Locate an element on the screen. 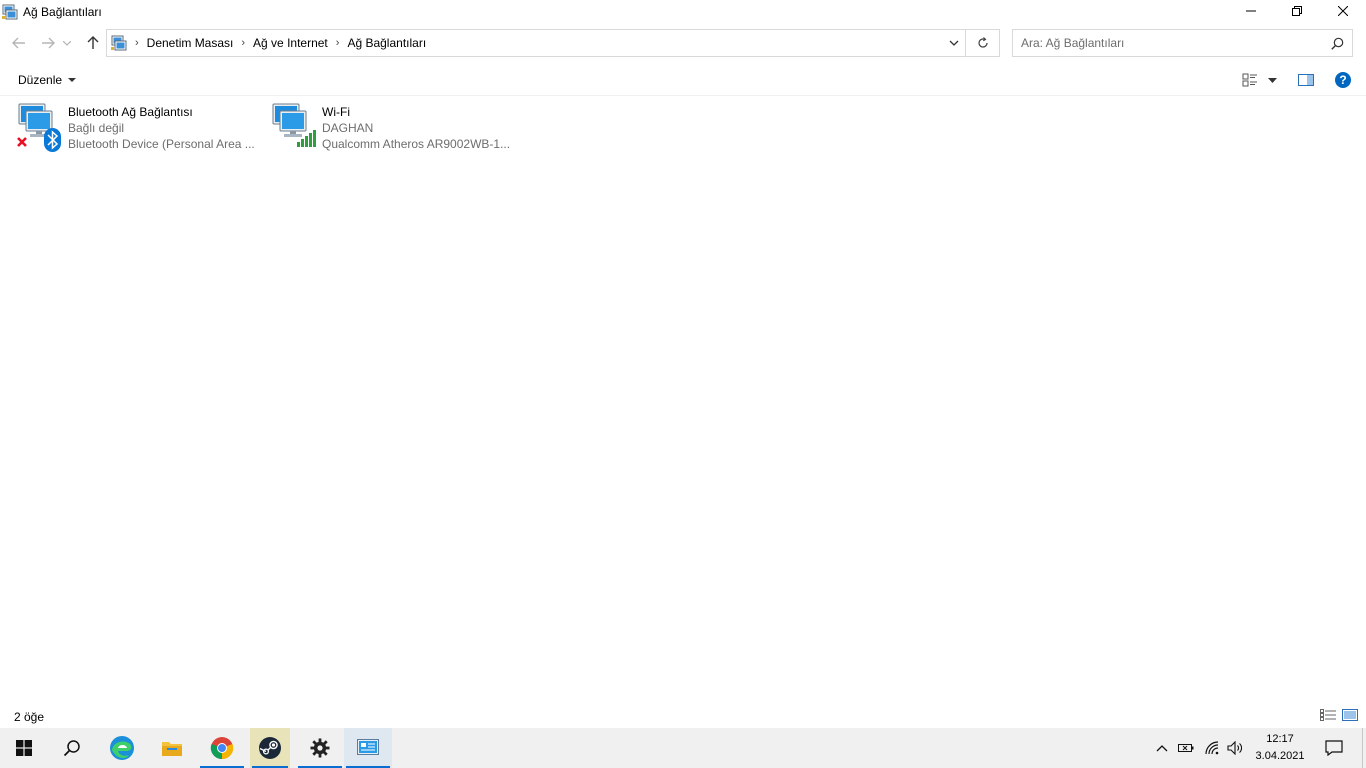  item-count: 2 öğe is located at coordinates (29, 717).